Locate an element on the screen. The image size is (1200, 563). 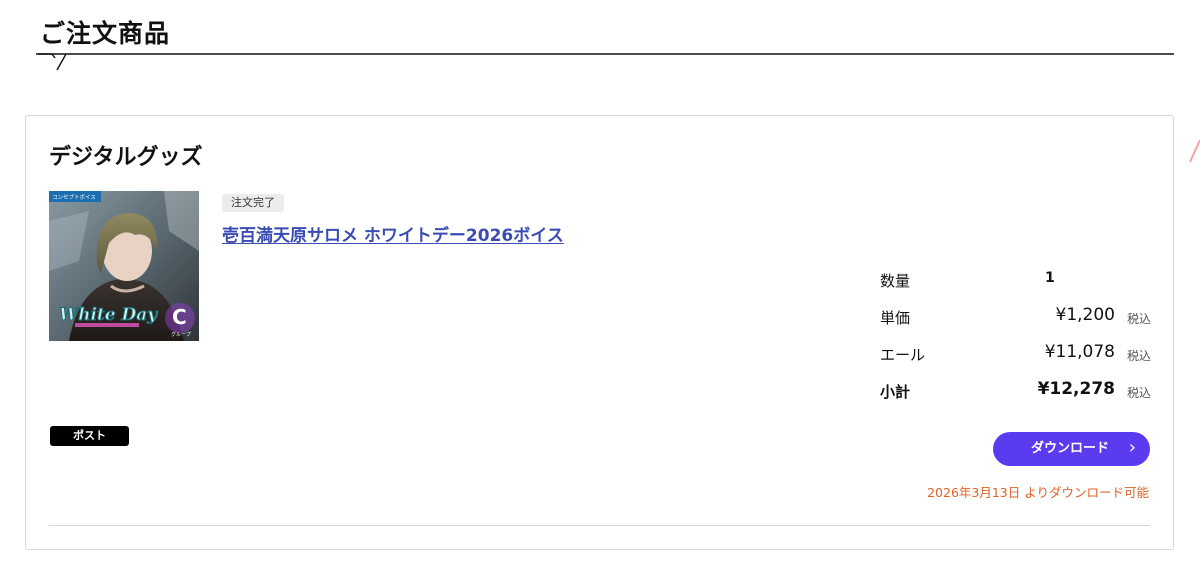
thumbnail-logo: White Day is located at coordinates (108, 315).